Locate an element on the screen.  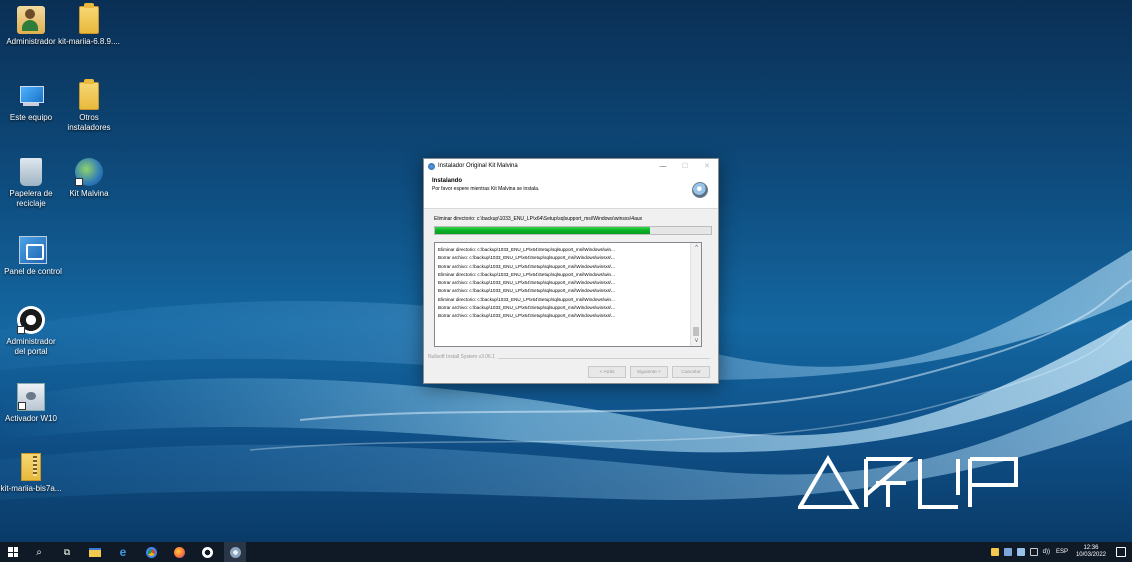
volume-icon: d)) is located at coordinates (1046, 552).